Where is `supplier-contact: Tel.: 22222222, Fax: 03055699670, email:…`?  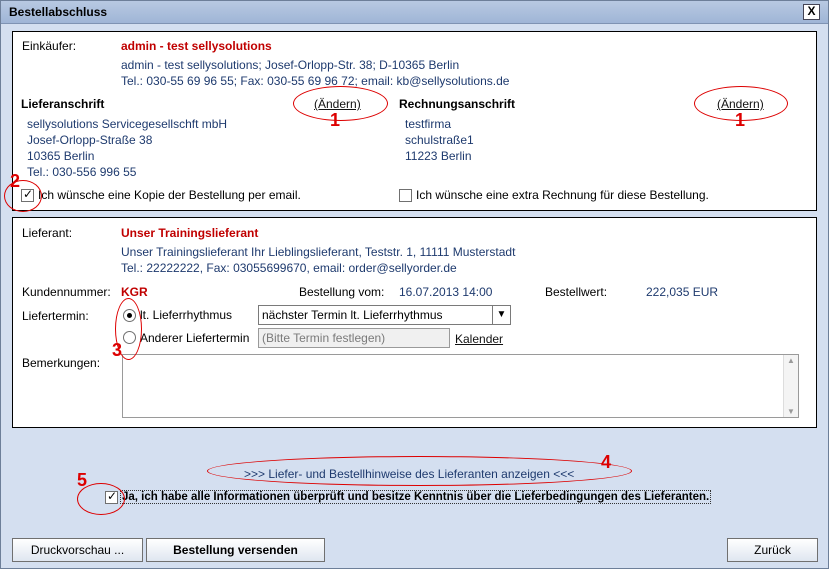
supplier-contact: Tel.: 22222222, Fax: 03055699670, email:… is located at coordinates (289, 268).